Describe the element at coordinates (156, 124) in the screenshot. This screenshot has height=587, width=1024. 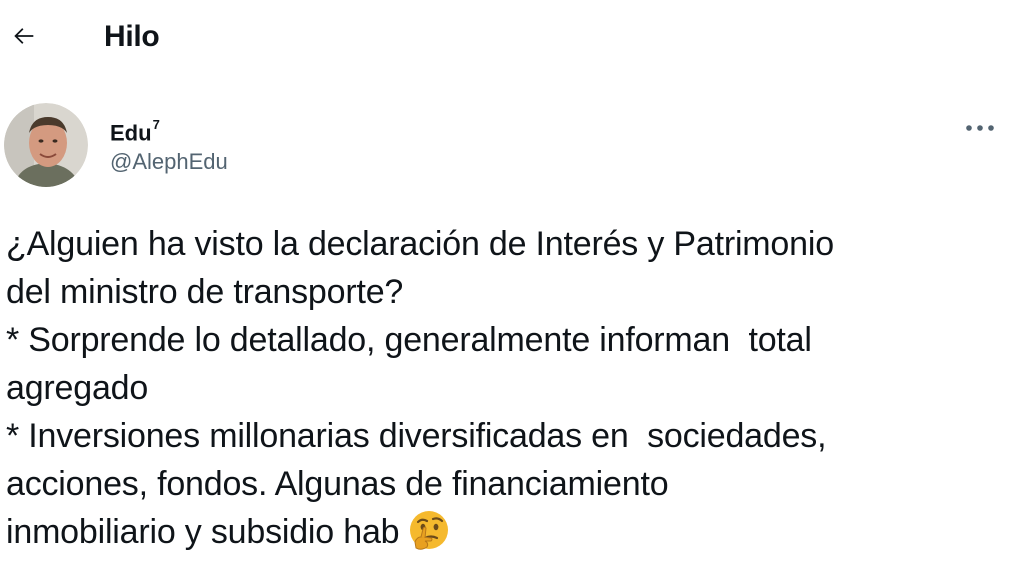
I see `author-name-superscript: 7` at that location.